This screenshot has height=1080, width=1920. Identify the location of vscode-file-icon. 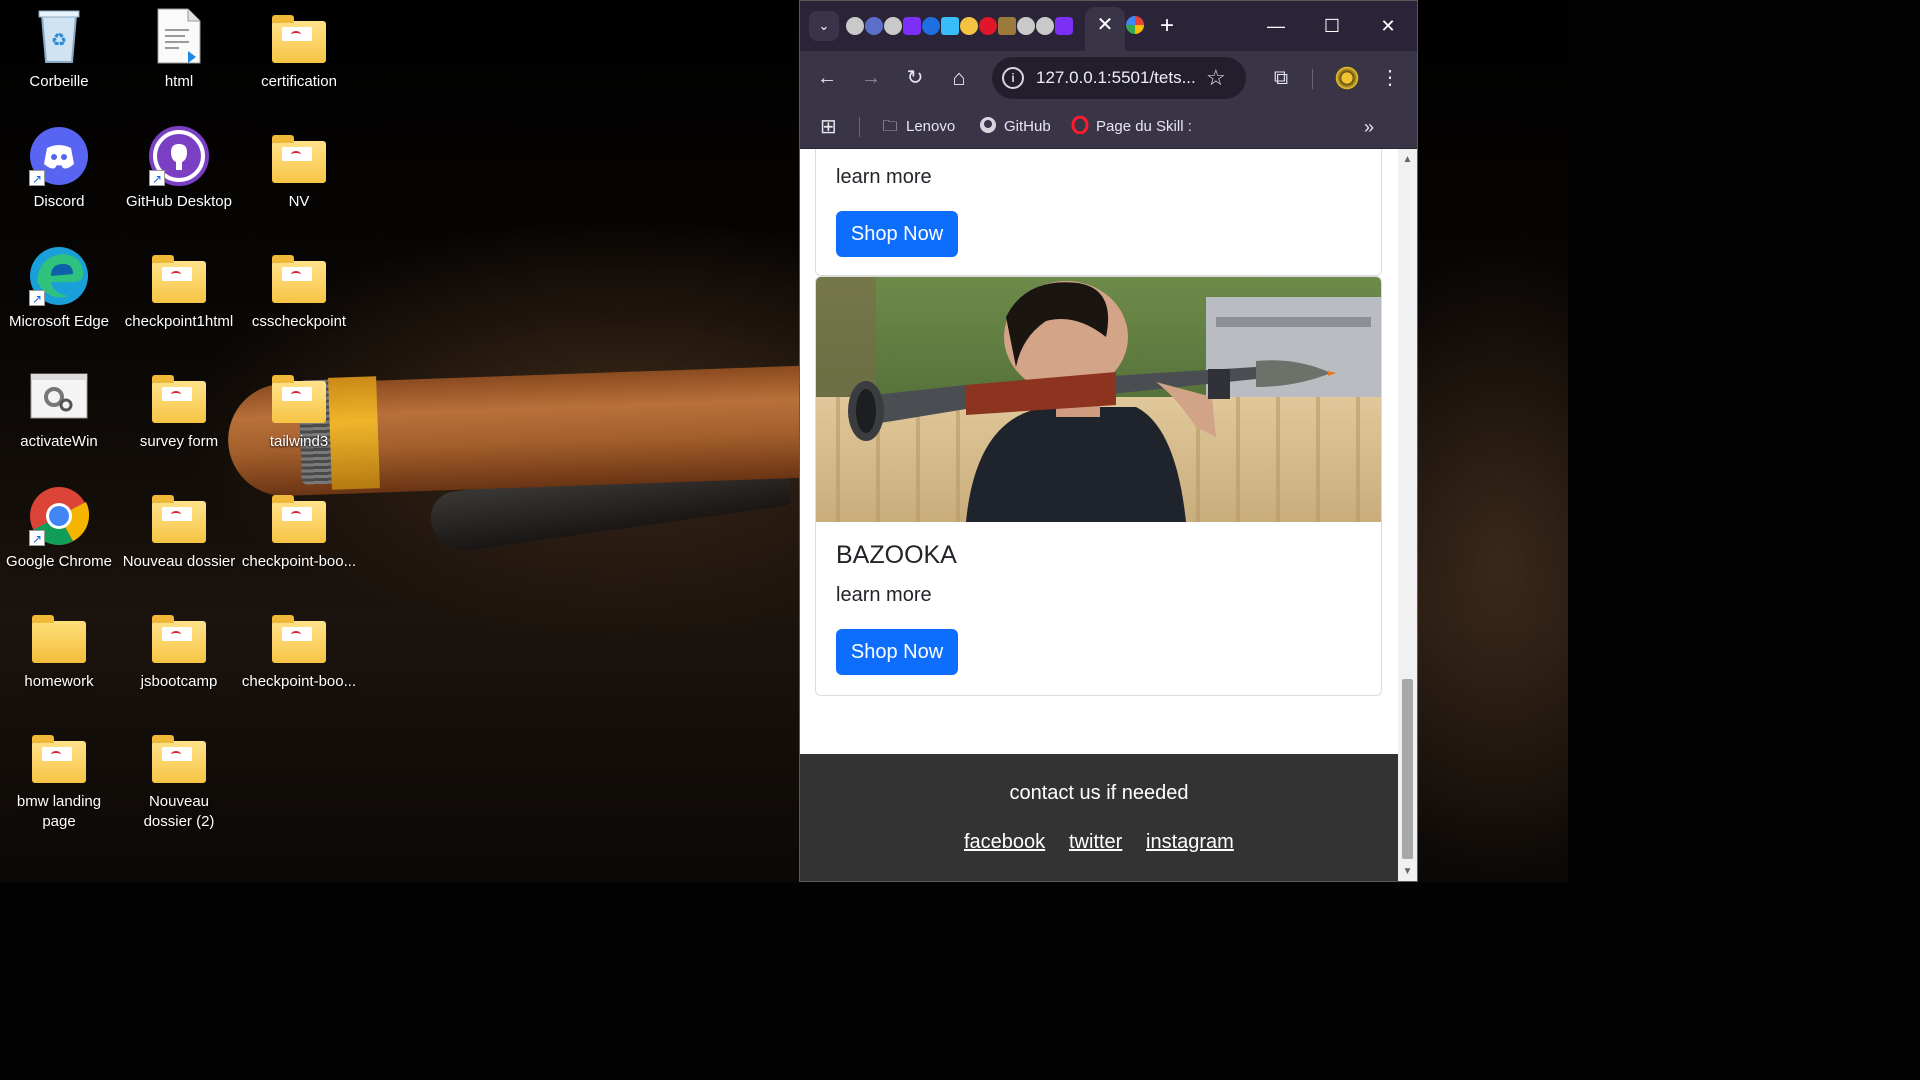
(179, 36).